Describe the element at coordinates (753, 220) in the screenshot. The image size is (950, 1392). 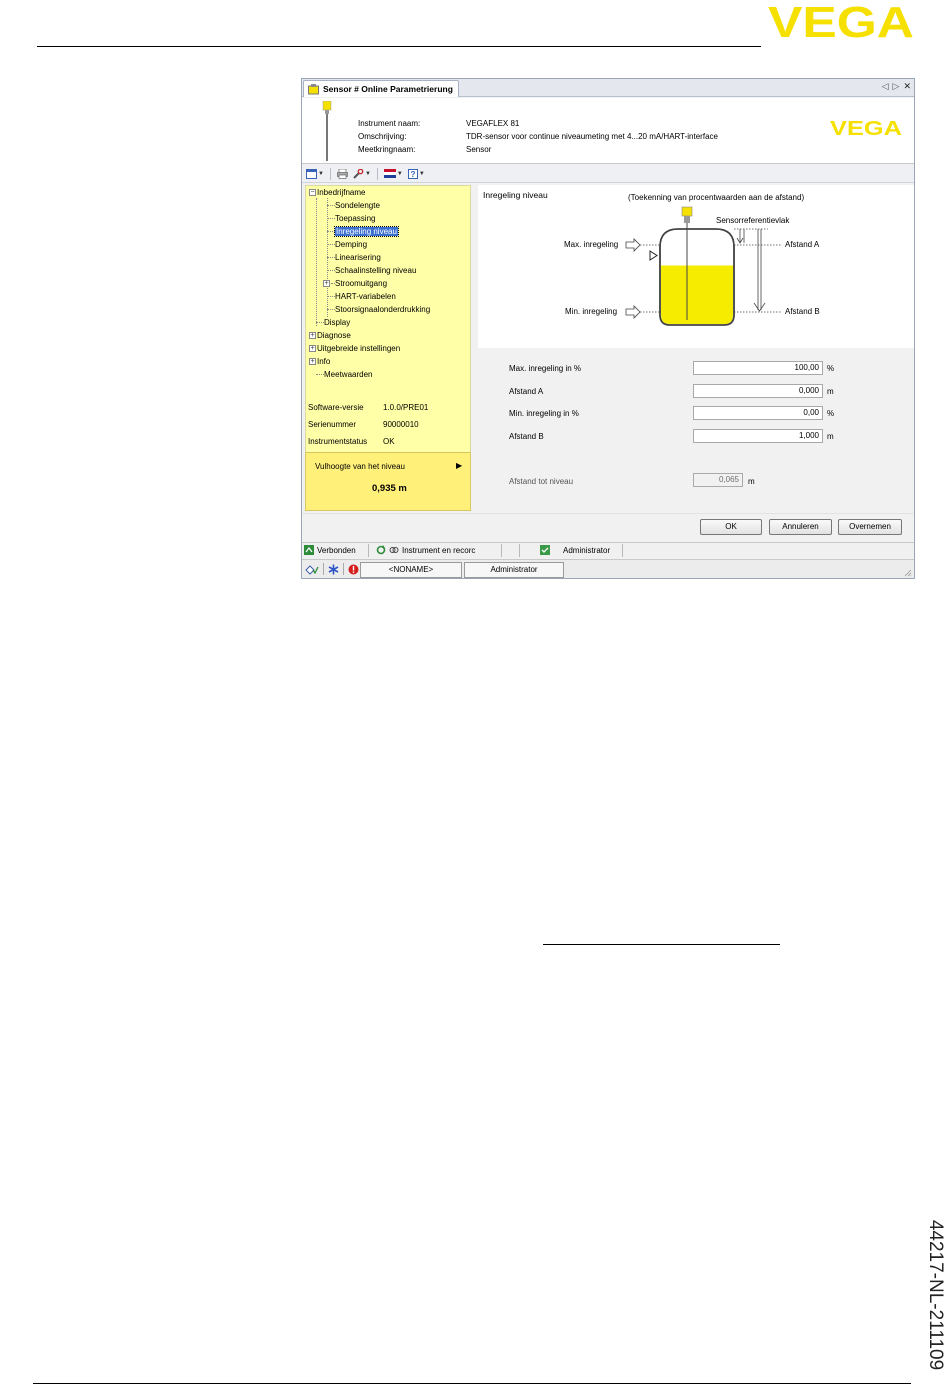
I see `sensor-reference-label: Sensorreferentievlak` at that location.